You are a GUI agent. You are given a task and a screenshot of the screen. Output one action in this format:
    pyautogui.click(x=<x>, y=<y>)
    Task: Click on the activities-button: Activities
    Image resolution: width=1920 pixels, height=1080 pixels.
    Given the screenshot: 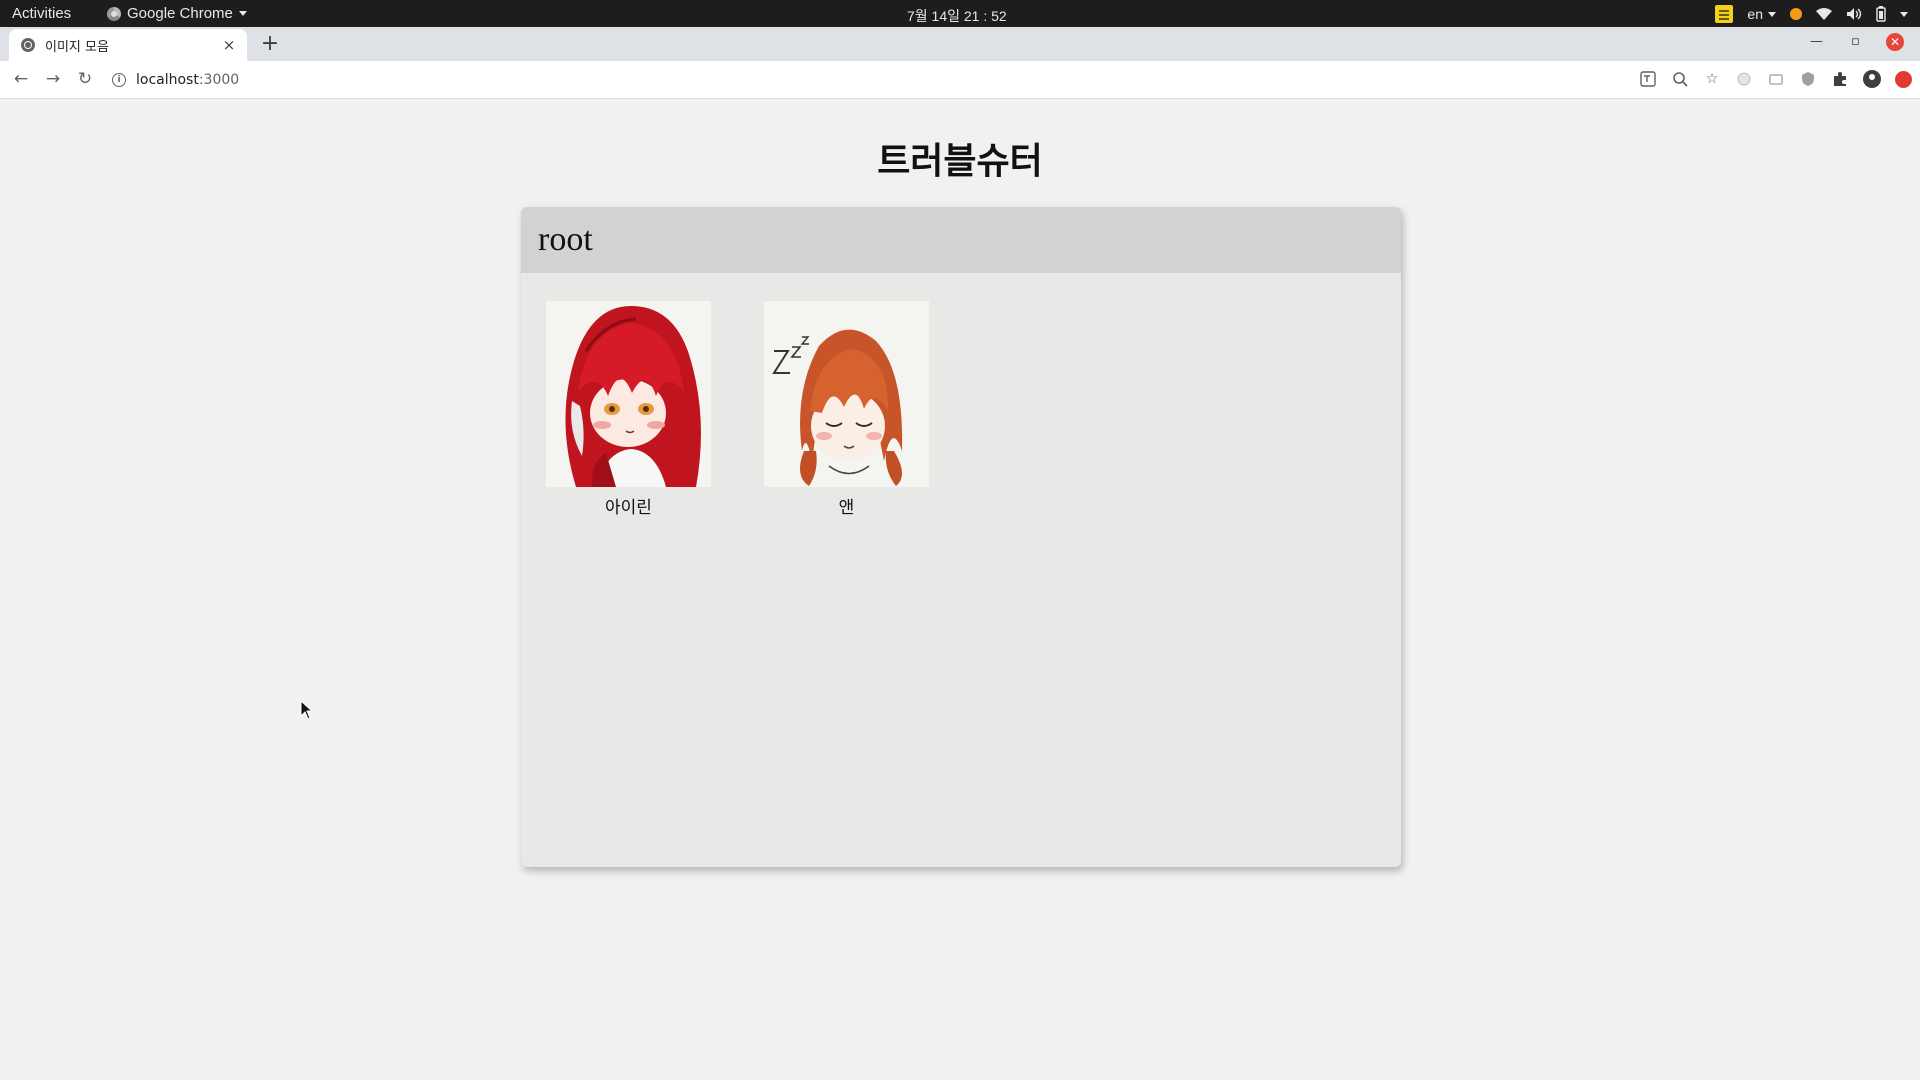 What is the action you would take?
    pyautogui.click(x=41, y=13)
    